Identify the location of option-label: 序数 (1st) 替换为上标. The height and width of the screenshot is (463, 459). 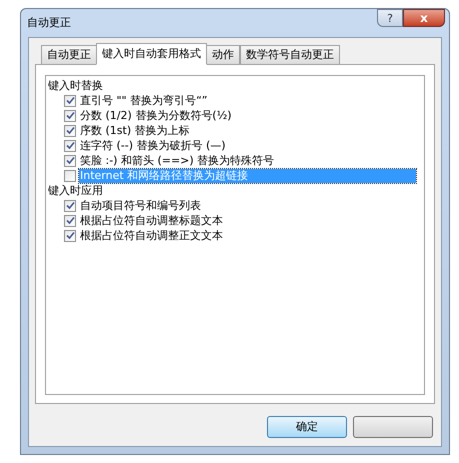
(247, 131).